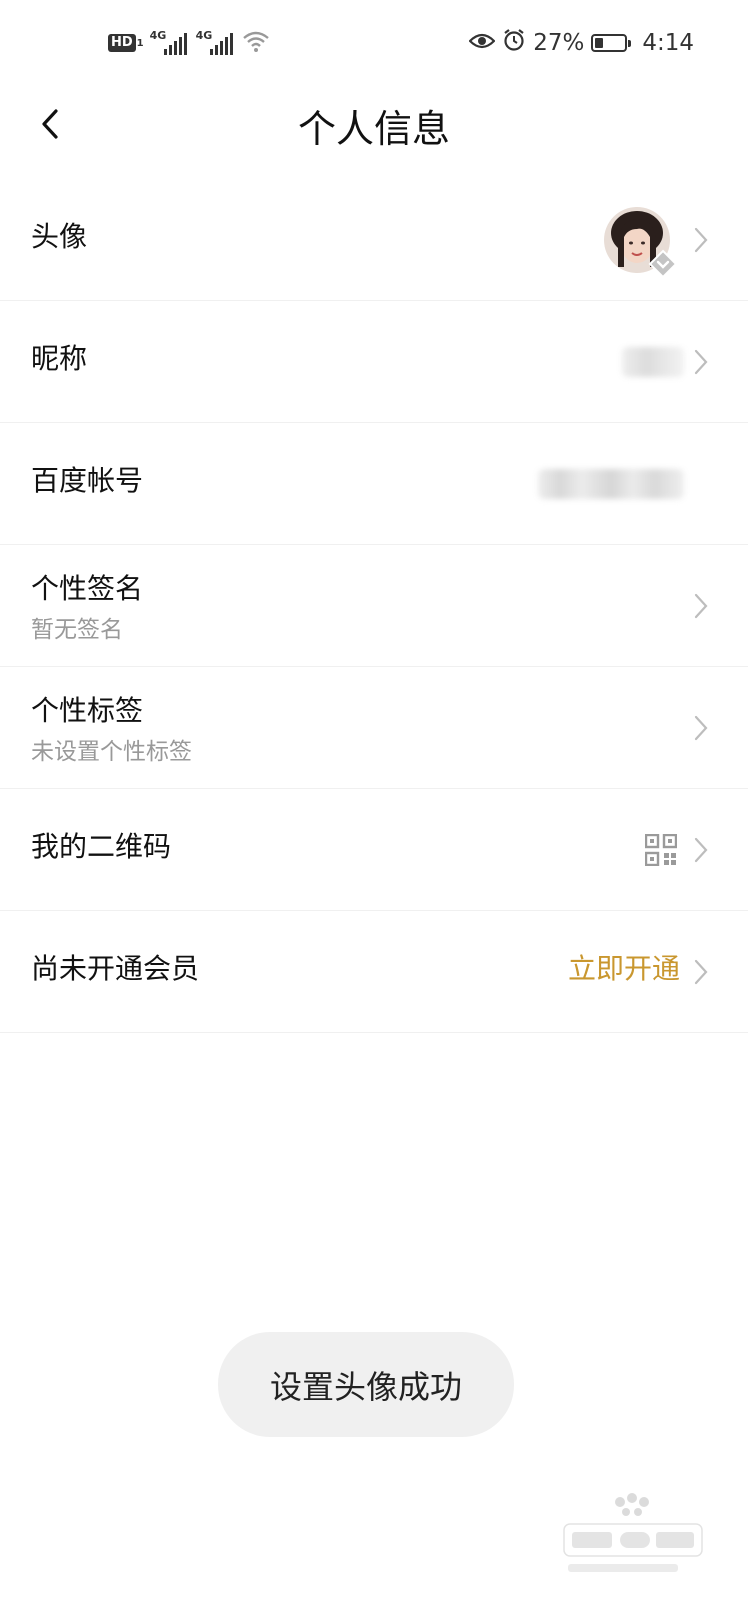 Image resolution: width=748 pixels, height=1600 pixels. What do you see at coordinates (366, 1384) in the screenshot?
I see `toast-message: 设置头像成功` at bounding box center [366, 1384].